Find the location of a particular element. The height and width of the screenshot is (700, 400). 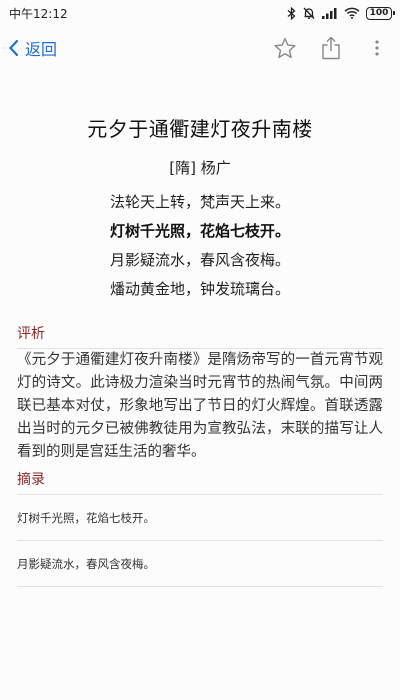

more-icon is located at coordinates (377, 48).